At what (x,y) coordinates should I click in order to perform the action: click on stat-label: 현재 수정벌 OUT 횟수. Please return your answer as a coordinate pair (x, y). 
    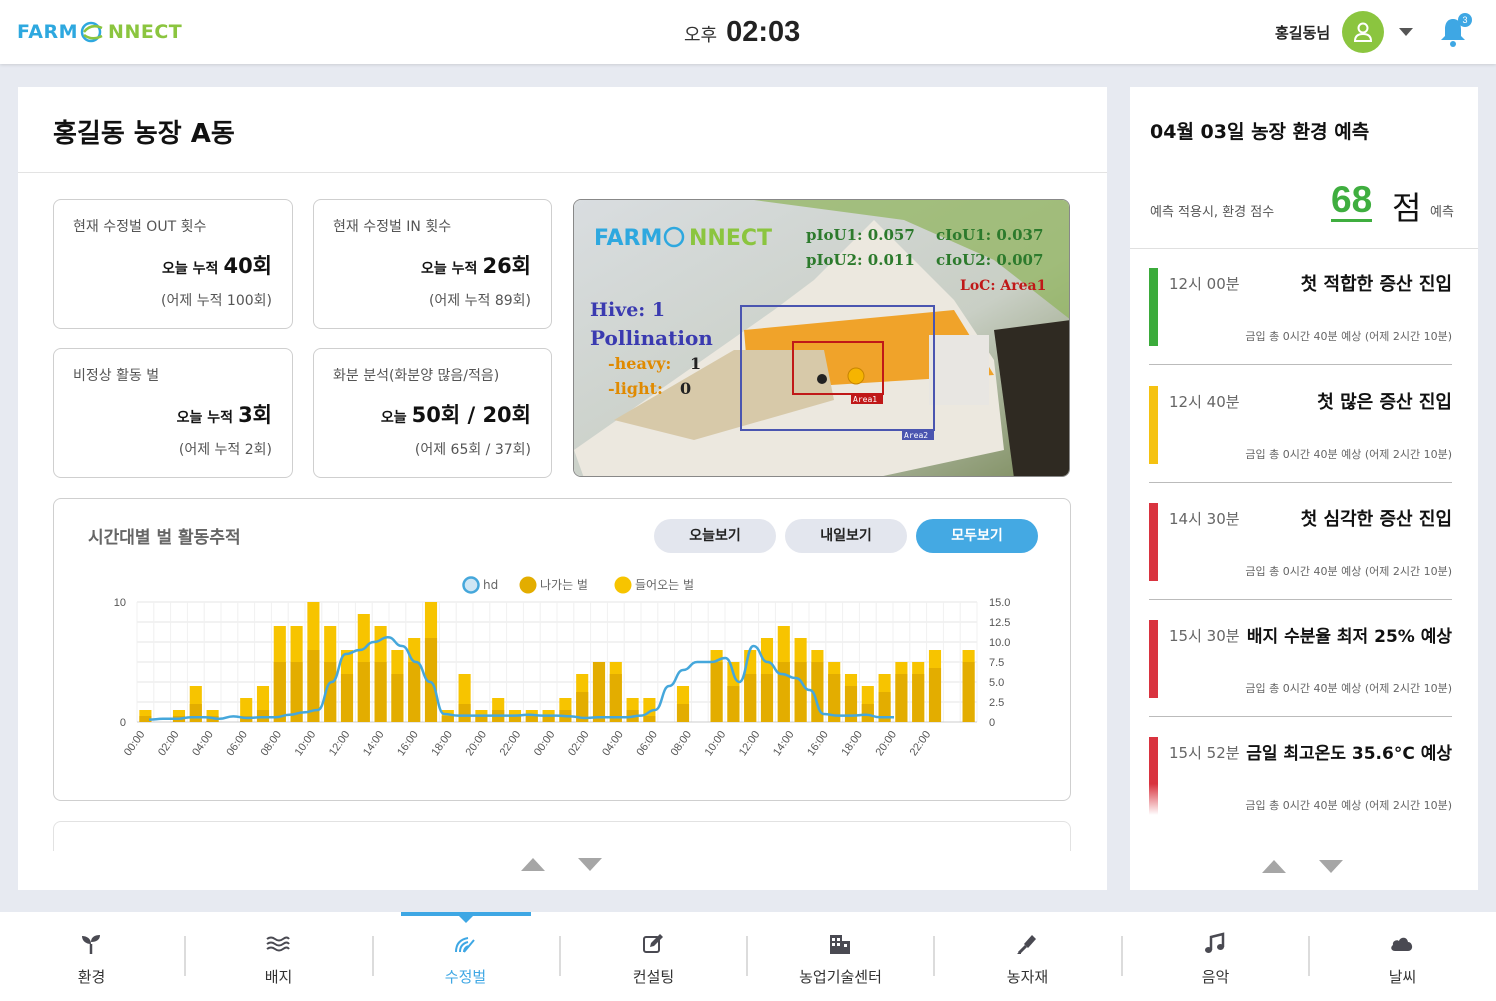
    Looking at the image, I should click on (140, 227).